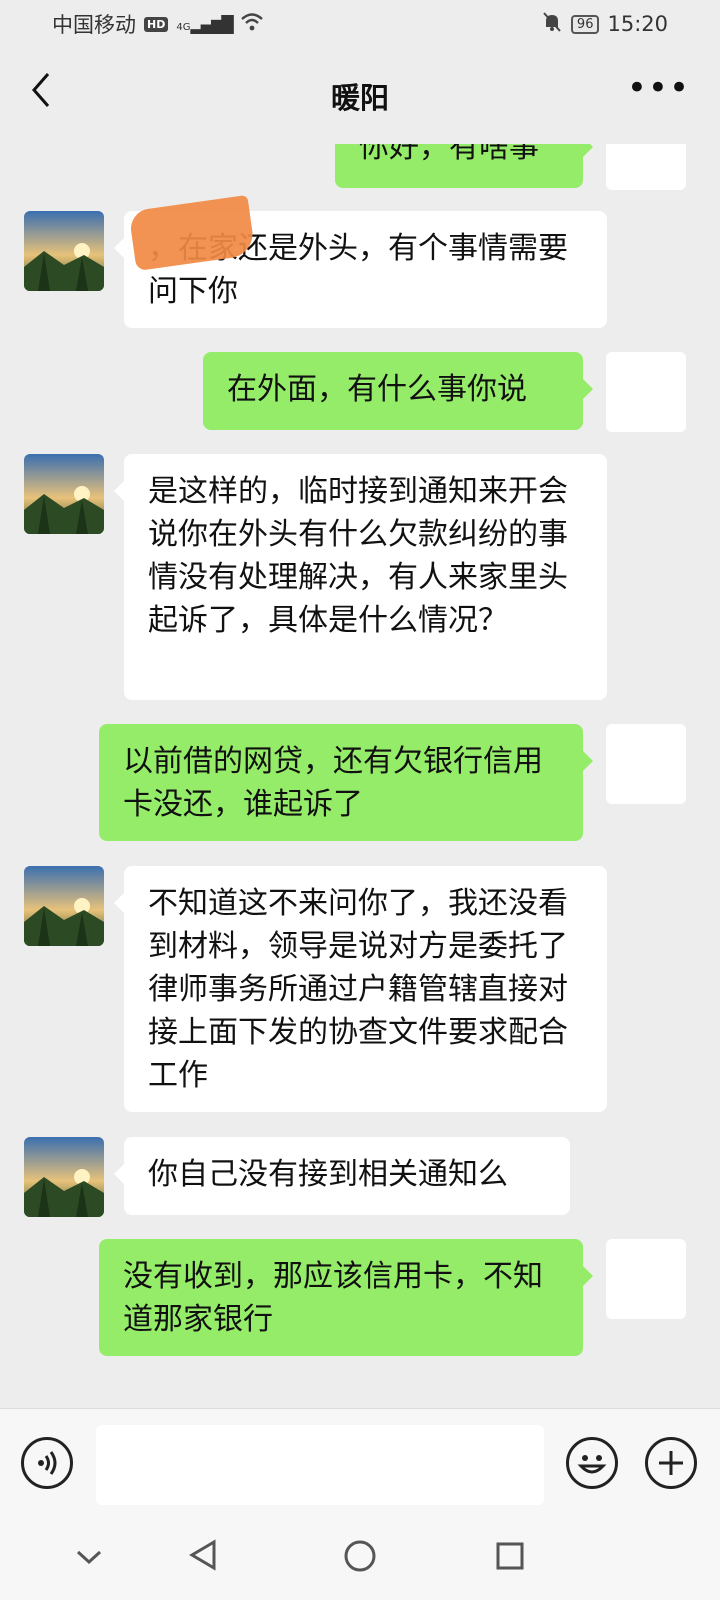  I want to click on message-bubble-incoming: 你自己没有接到相关通知么, so click(342, 1176).